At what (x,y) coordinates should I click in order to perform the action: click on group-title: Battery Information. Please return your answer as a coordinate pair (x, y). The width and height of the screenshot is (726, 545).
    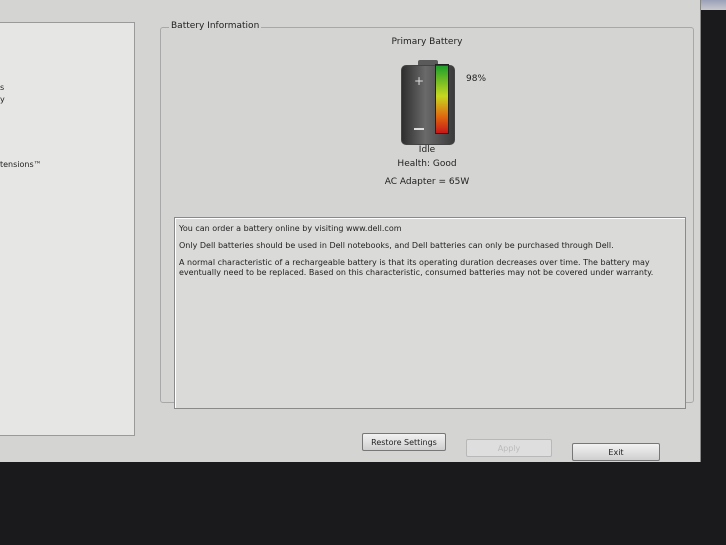
    Looking at the image, I should click on (215, 26).